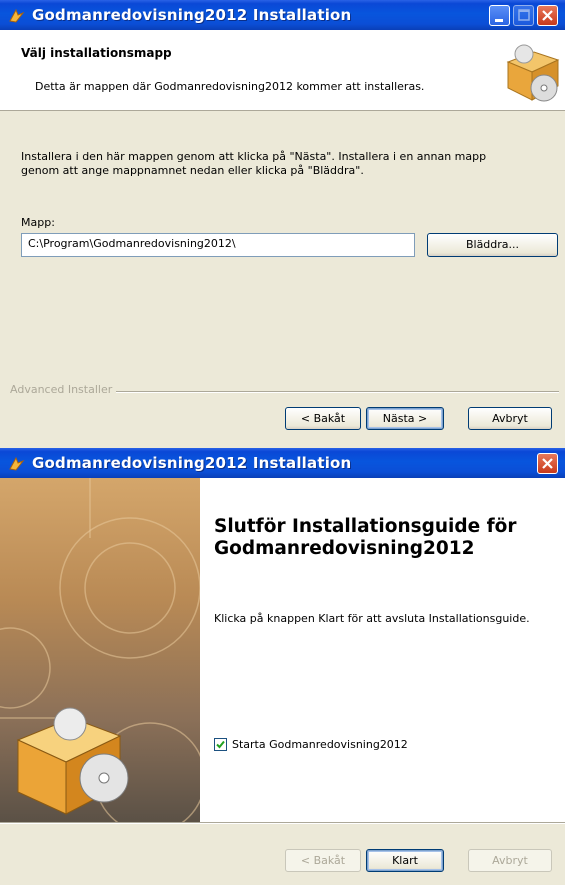 The height and width of the screenshot is (885, 565). I want to click on launch-checkbox, so click(220, 744).